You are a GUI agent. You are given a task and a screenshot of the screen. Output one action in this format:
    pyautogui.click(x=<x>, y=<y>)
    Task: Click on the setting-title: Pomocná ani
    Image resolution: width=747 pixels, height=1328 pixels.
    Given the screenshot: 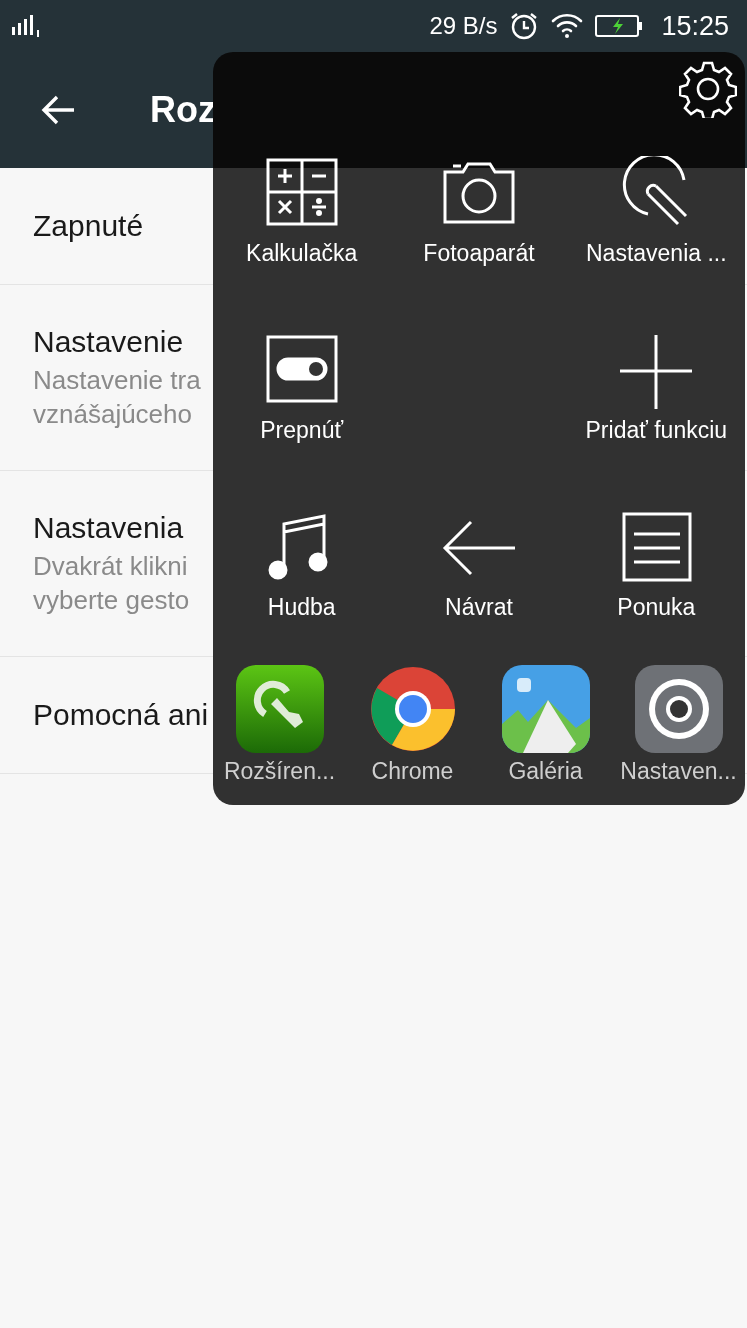 What is the action you would take?
    pyautogui.click(x=121, y=715)
    